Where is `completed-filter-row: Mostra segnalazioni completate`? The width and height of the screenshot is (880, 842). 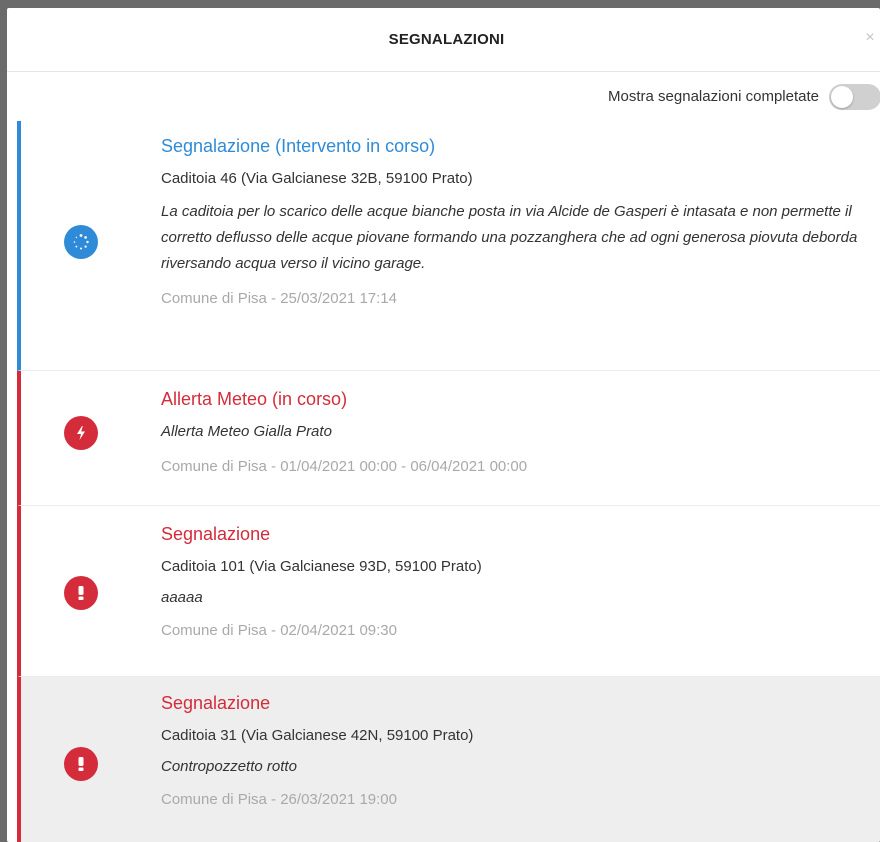
completed-filter-row: Mostra segnalazioni completate is located at coordinates (443, 96).